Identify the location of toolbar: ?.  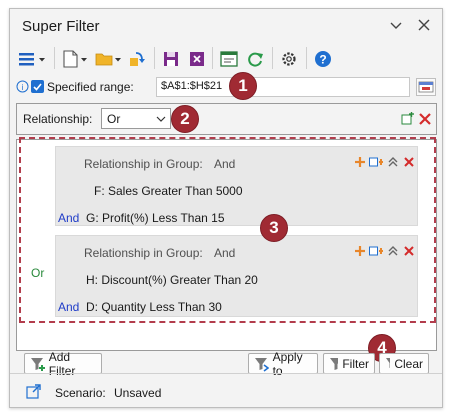
(226, 60).